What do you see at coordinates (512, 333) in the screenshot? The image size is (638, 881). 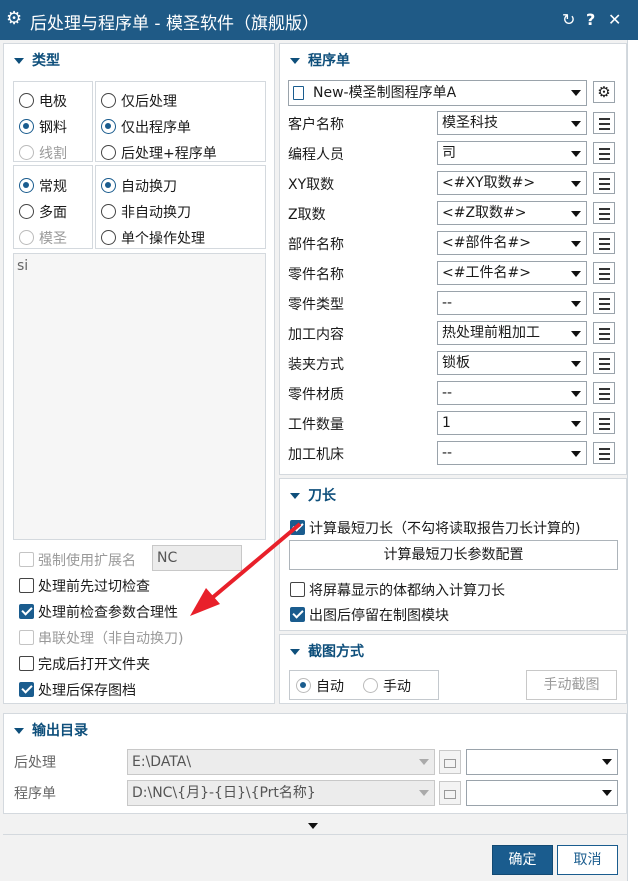 I see `field-select: 热处理前粗加工` at bounding box center [512, 333].